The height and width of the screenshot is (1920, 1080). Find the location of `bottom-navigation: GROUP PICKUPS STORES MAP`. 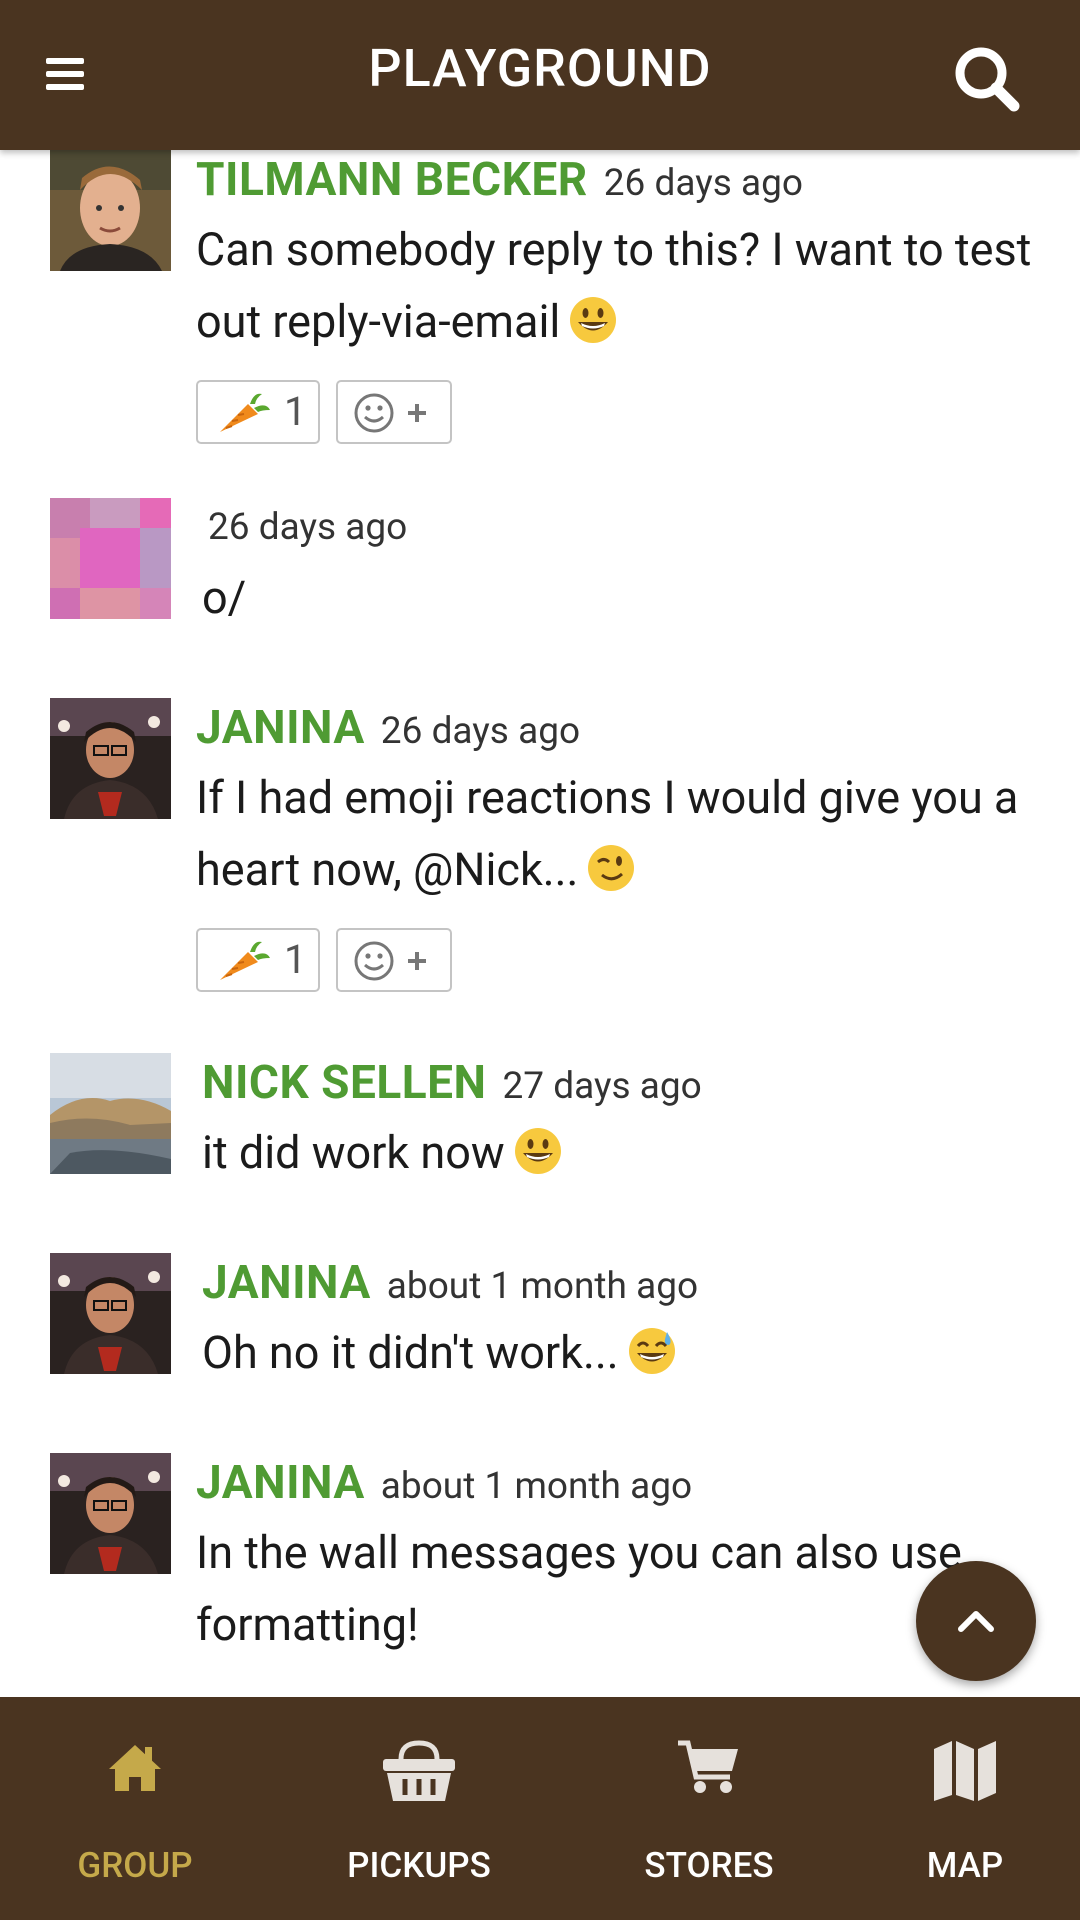

bottom-navigation: GROUP PICKUPS STORES MAP is located at coordinates (540, 1808).